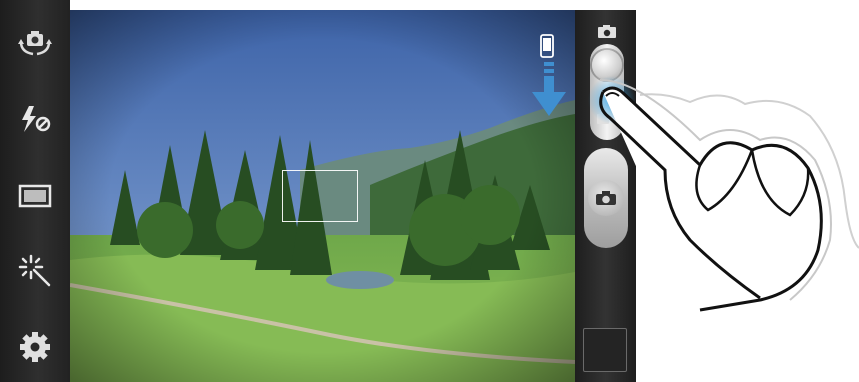 The width and height of the screenshot is (859, 382). I want to click on shooting-mode-button, so click(35, 196).